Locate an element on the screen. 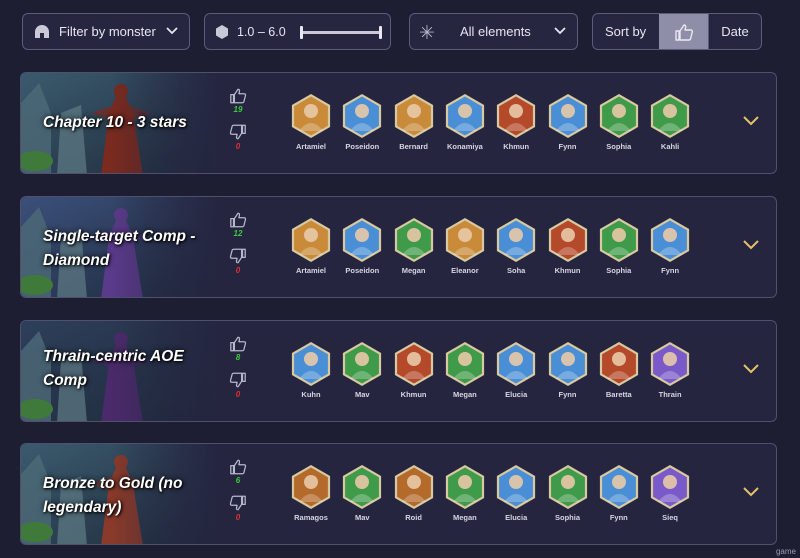 The image size is (800, 558). monster-filter-dropdown: Filter by monster is located at coordinates (106, 31).